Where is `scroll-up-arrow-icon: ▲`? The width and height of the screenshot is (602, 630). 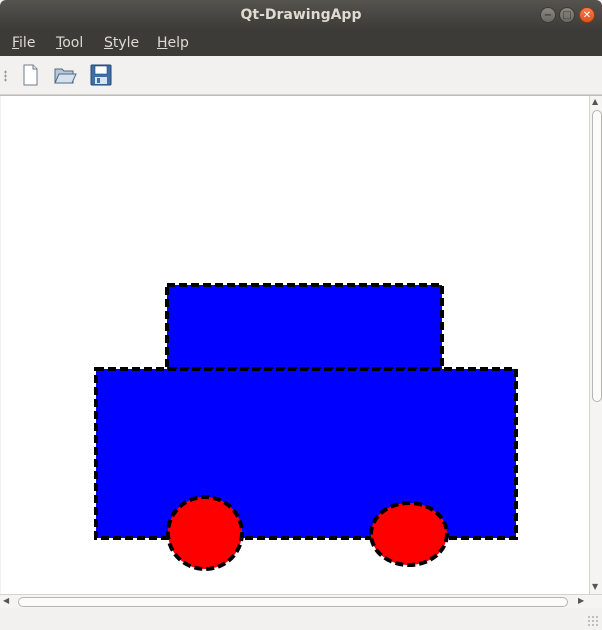 scroll-up-arrow-icon: ▲ is located at coordinates (595, 102).